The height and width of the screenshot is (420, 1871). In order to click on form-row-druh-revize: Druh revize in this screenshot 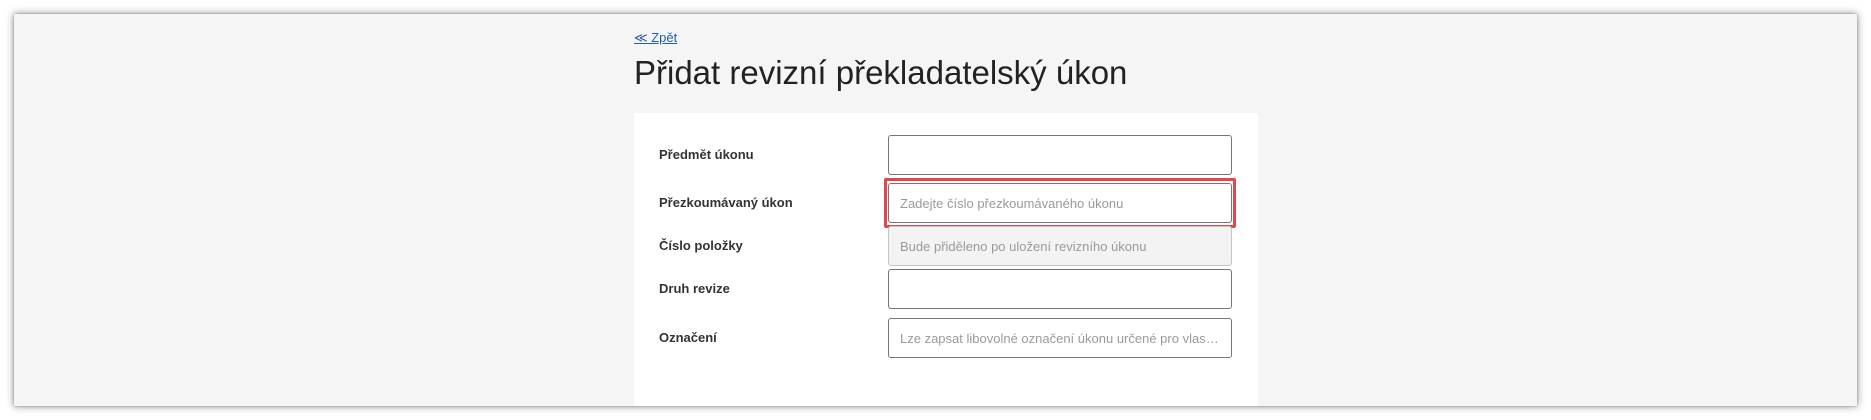, I will do `click(946, 289)`.